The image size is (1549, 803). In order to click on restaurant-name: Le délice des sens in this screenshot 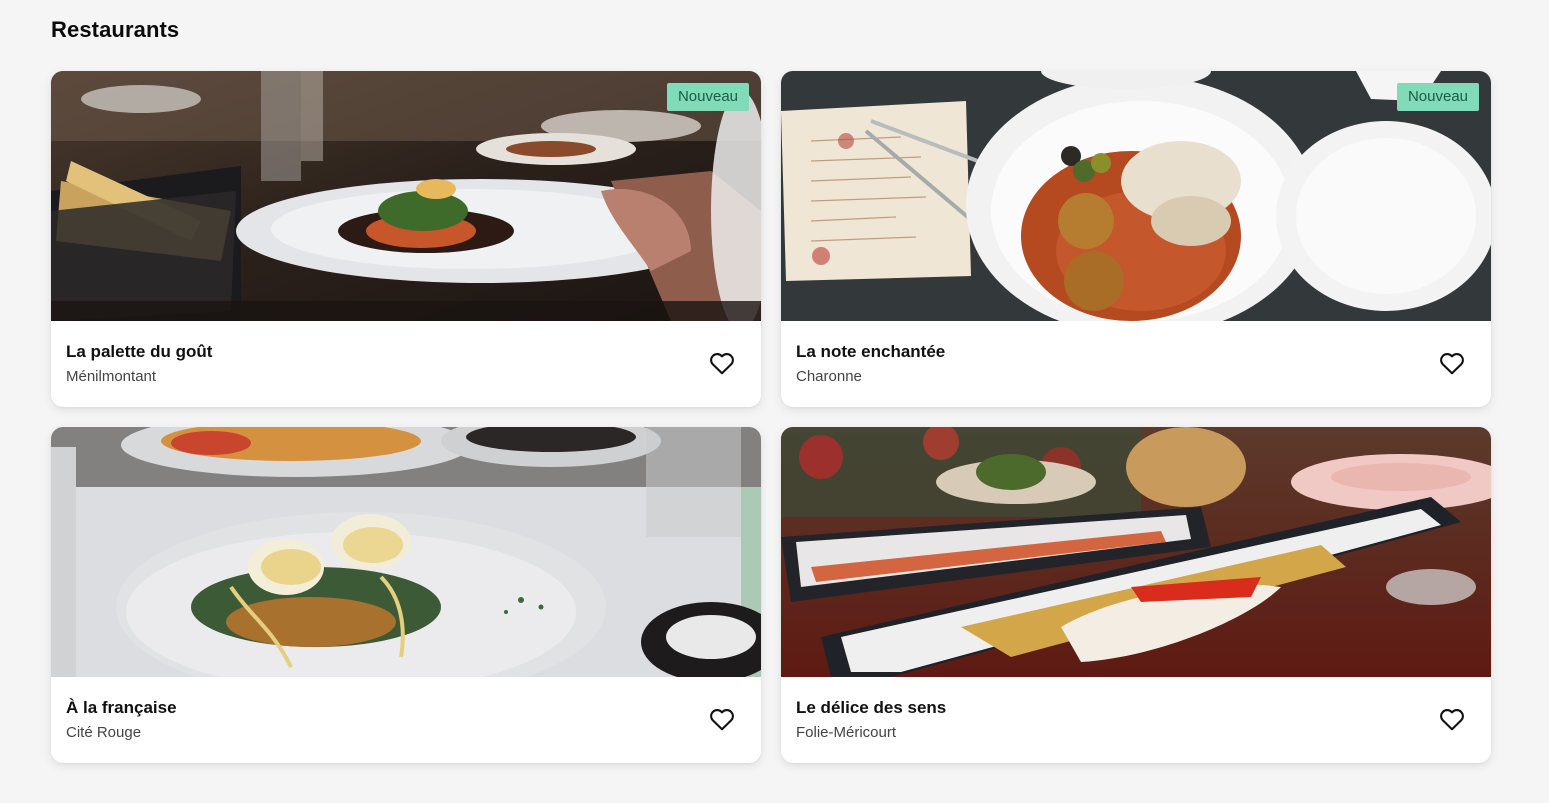, I will do `click(871, 707)`.